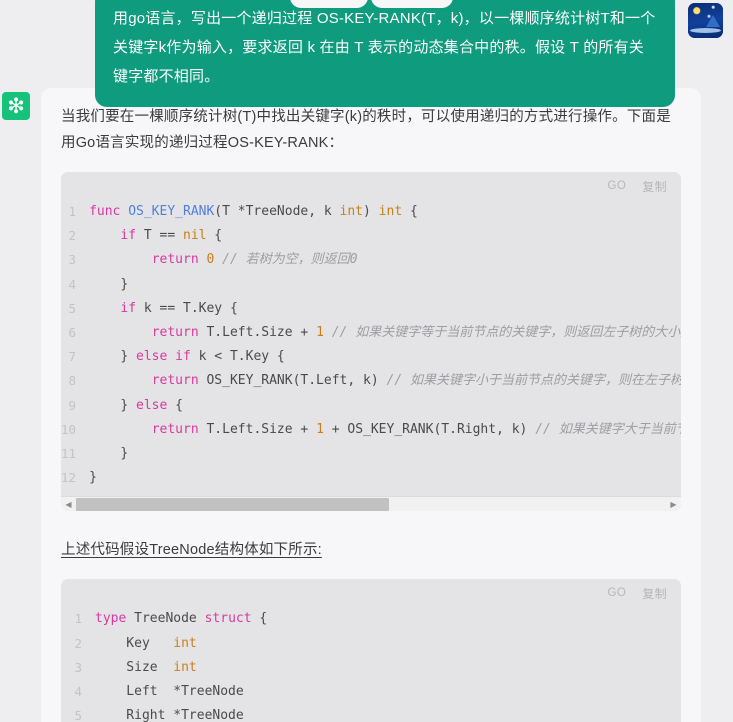 Image resolution: width=733 pixels, height=722 pixels. I want to click on code-token-kw: type, so click(111, 619).